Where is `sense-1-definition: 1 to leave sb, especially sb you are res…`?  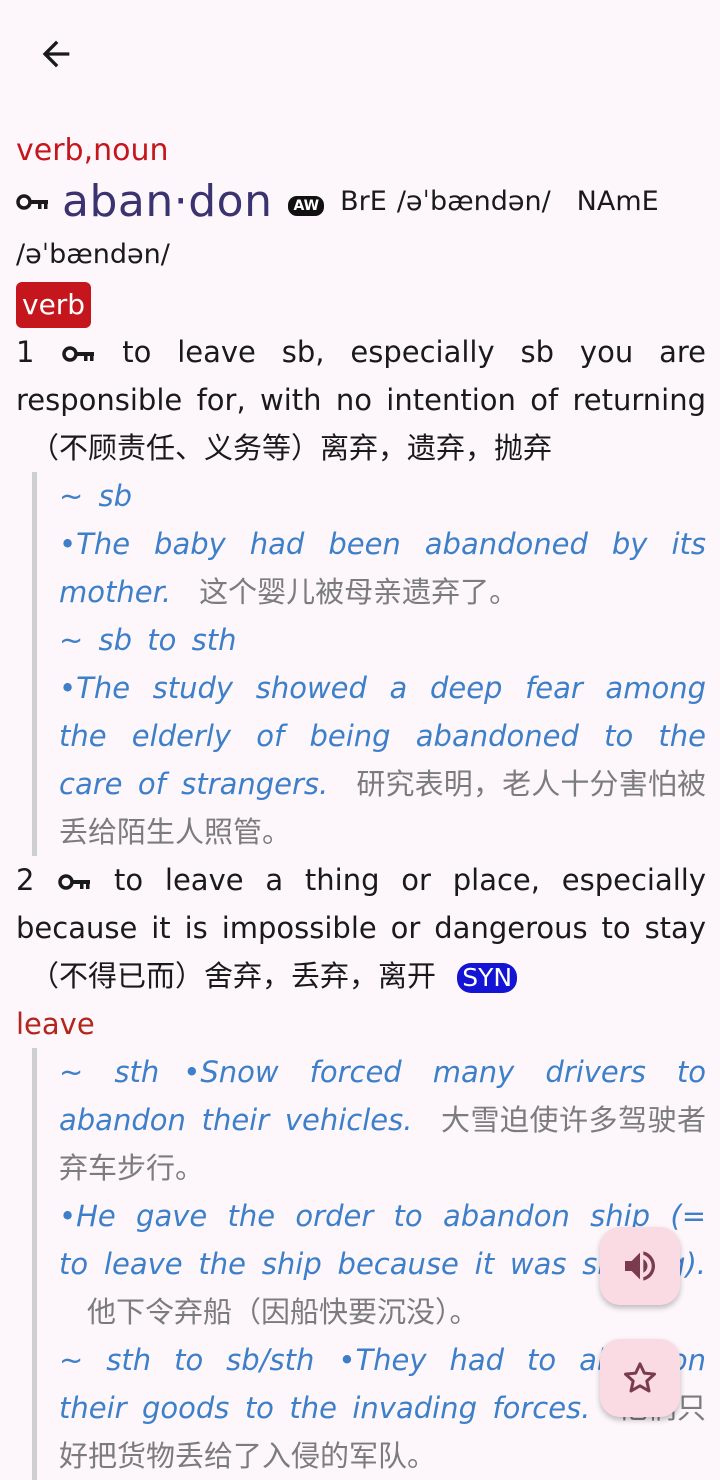
sense-1-definition: 1 to leave sb, especially sb you are res… is located at coordinates (361, 400).